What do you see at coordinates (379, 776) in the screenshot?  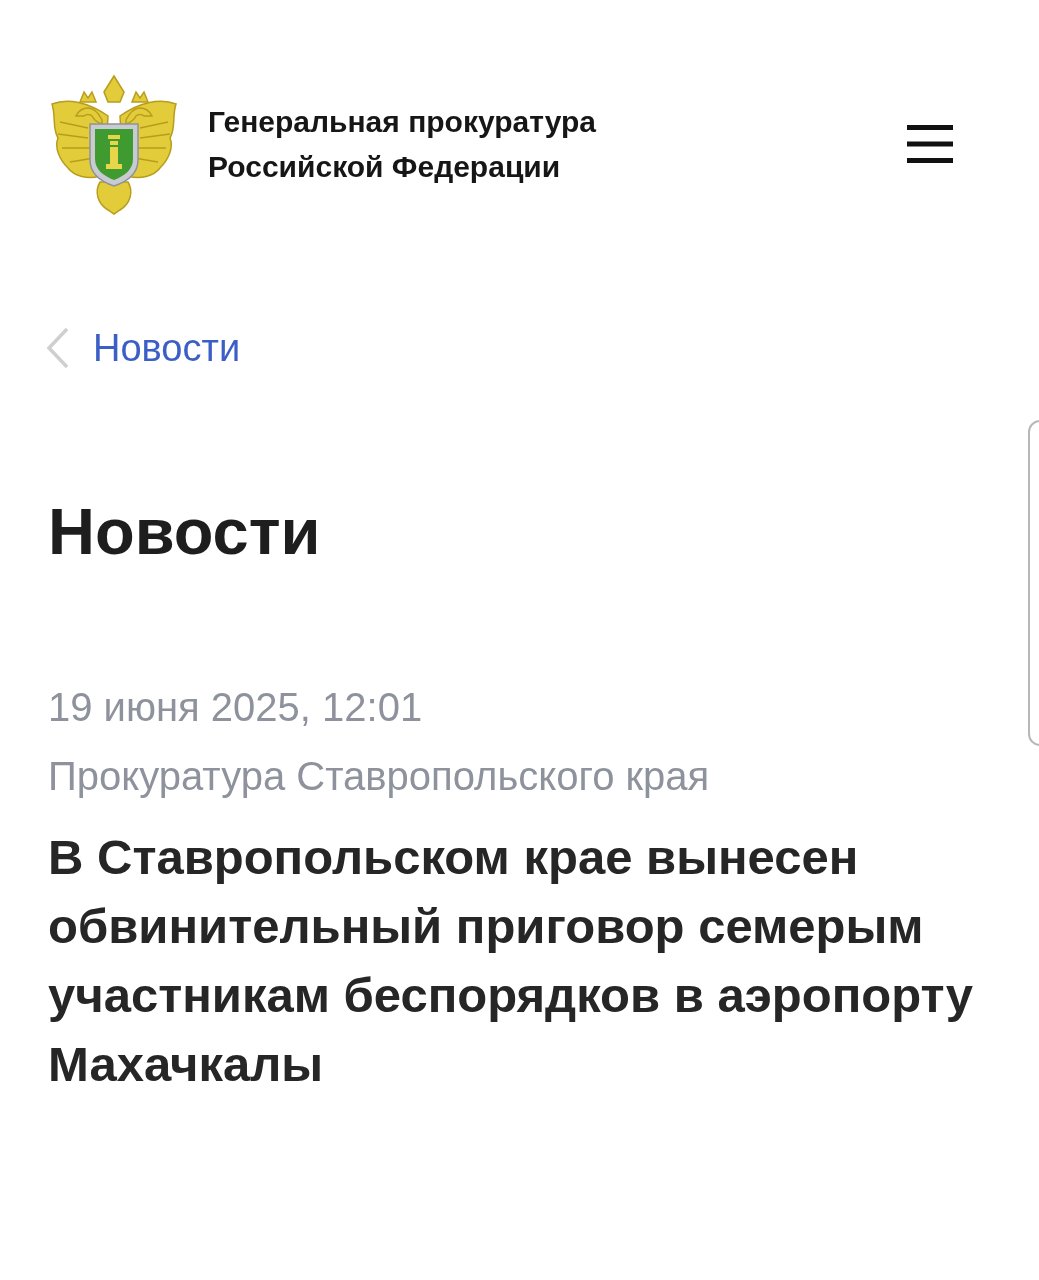 I see `article-source: Прокуратура Ставропольского края` at bounding box center [379, 776].